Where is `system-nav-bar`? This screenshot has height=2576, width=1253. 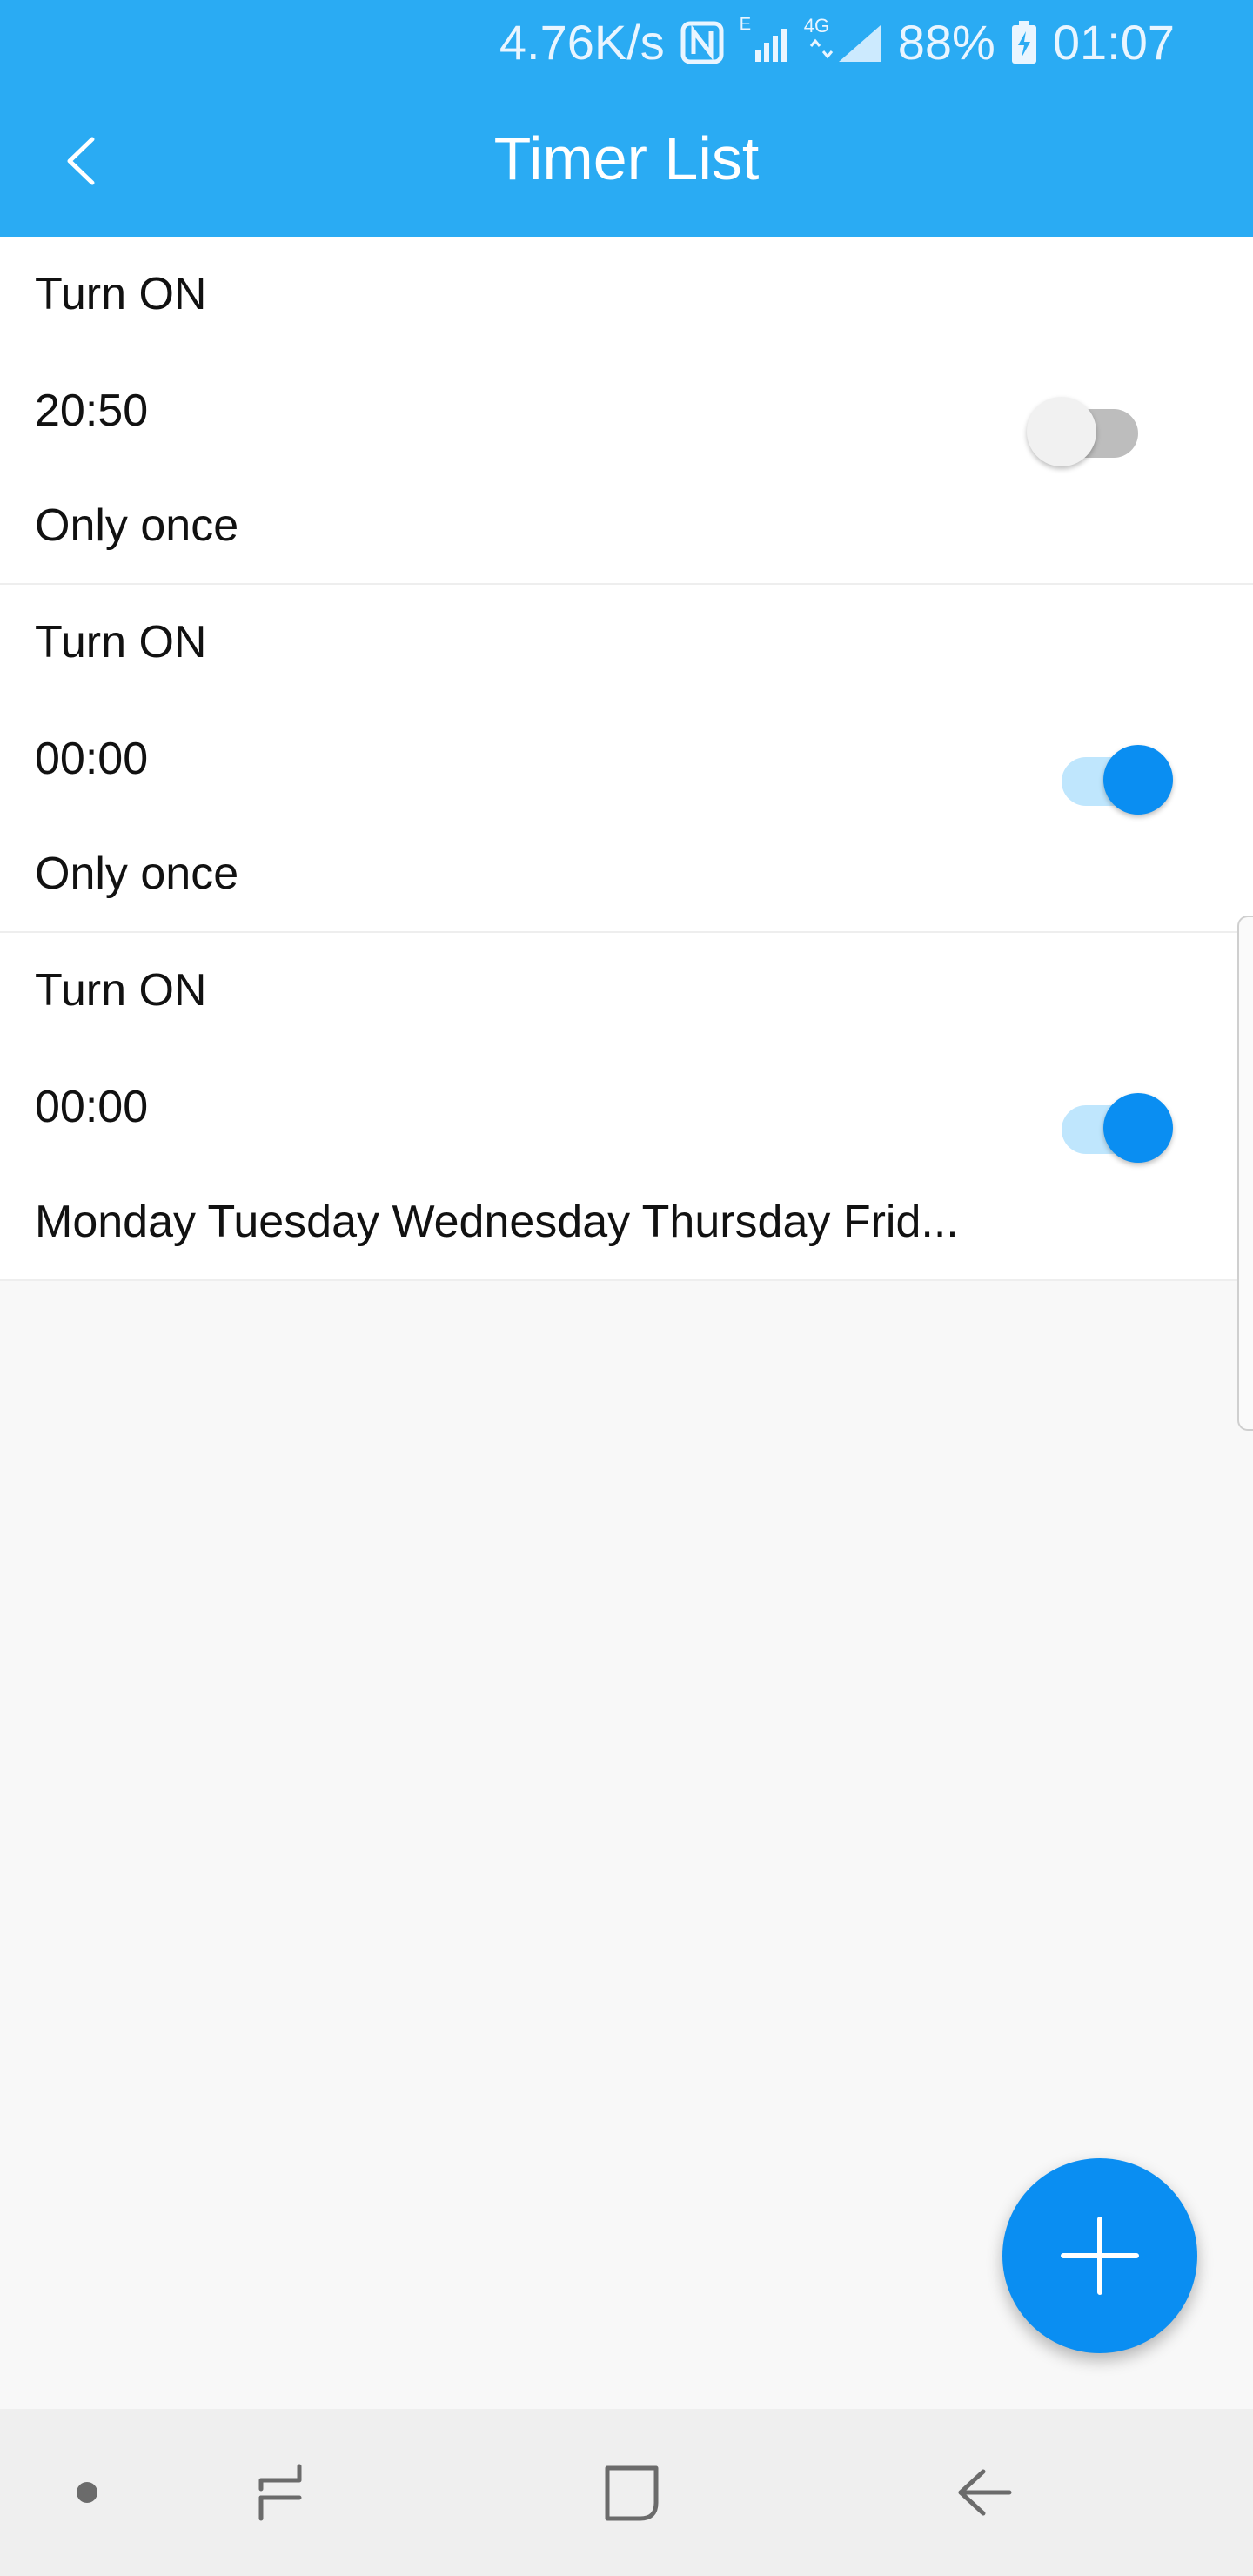
system-nav-bar is located at coordinates (626, 2492).